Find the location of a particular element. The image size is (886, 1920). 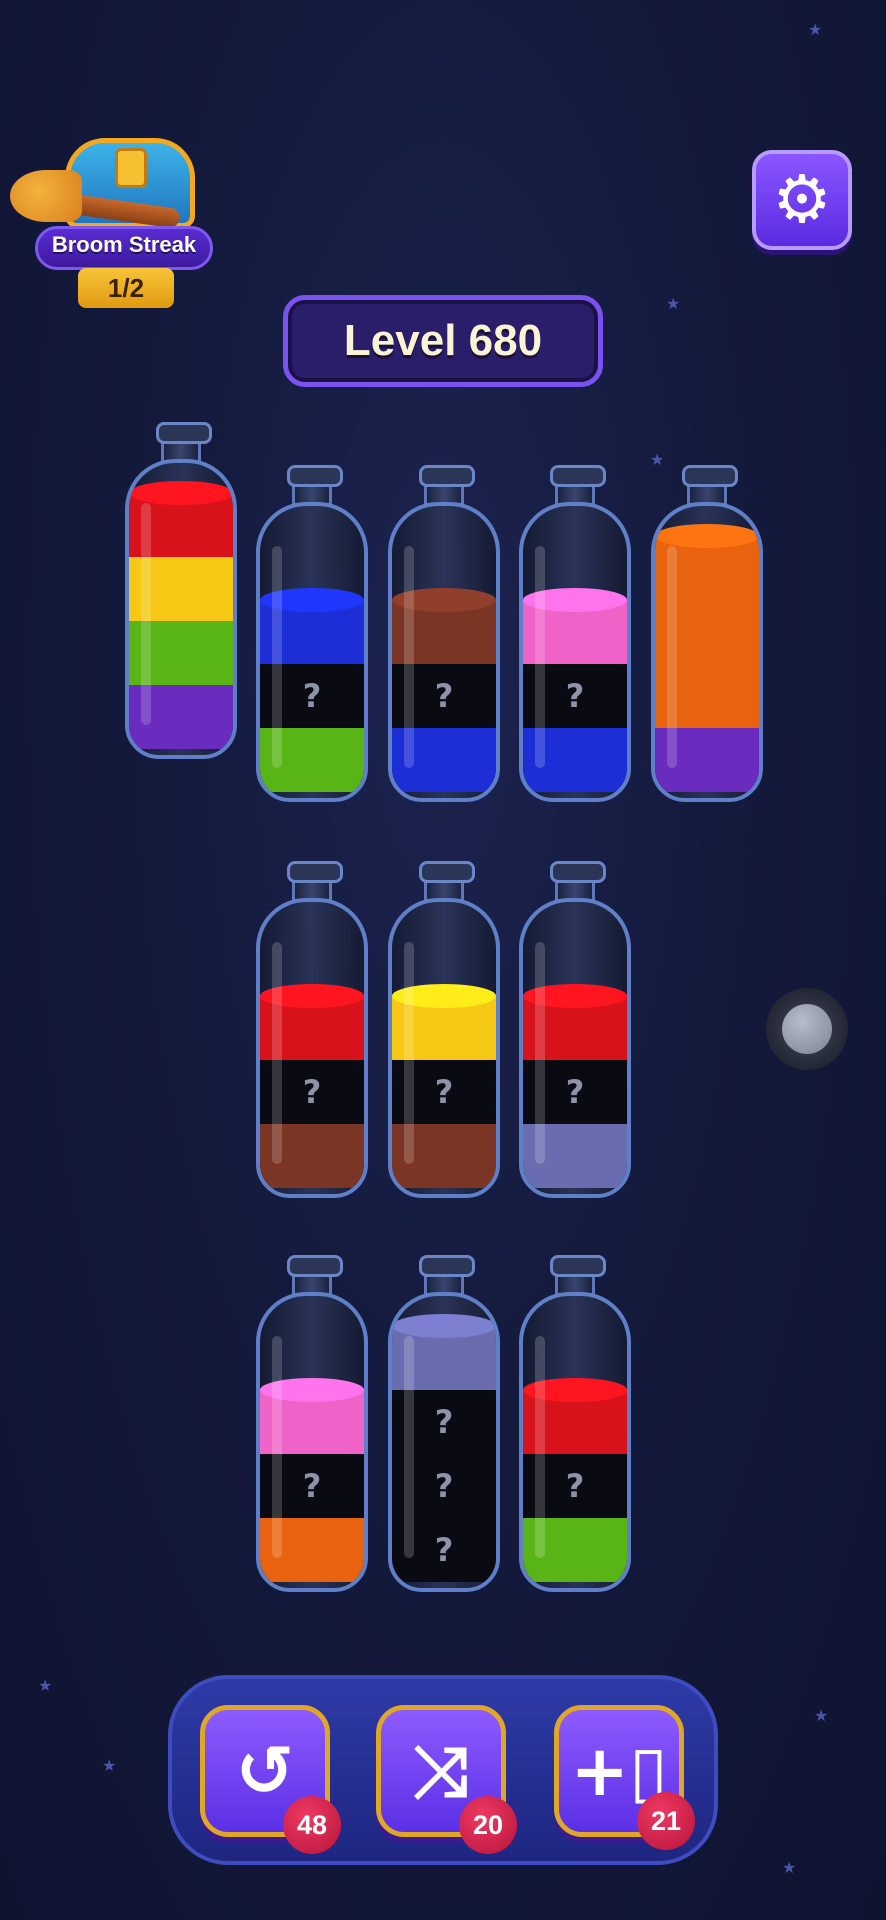

streak-label: Broom Streak is located at coordinates (124, 244).